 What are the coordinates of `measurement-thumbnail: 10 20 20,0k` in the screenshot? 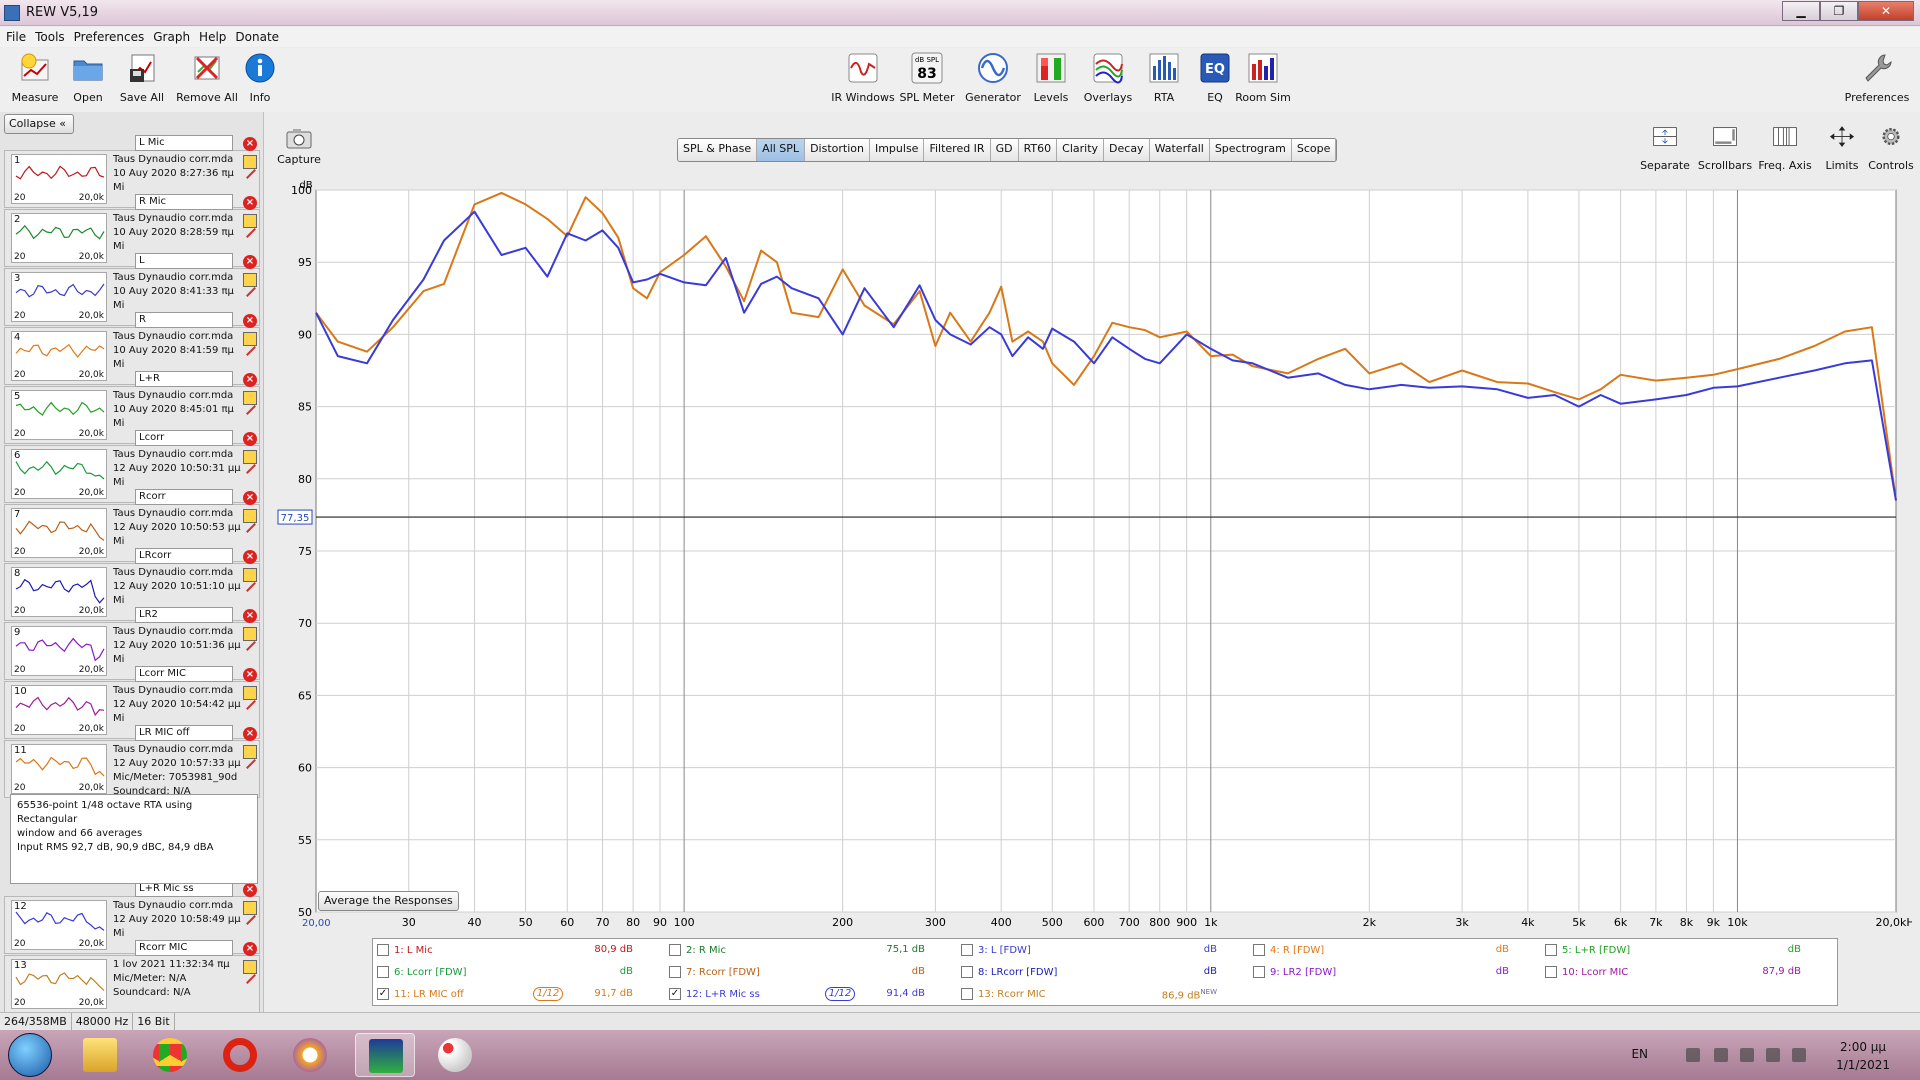 It's located at (59, 710).